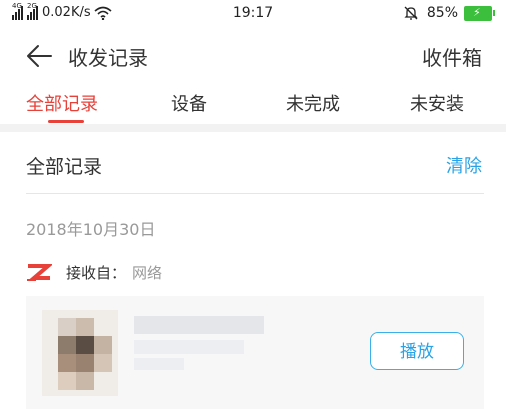 This screenshot has height=409, width=506. Describe the element at coordinates (442, 13) in the screenshot. I see `battery-level: 85%` at that location.